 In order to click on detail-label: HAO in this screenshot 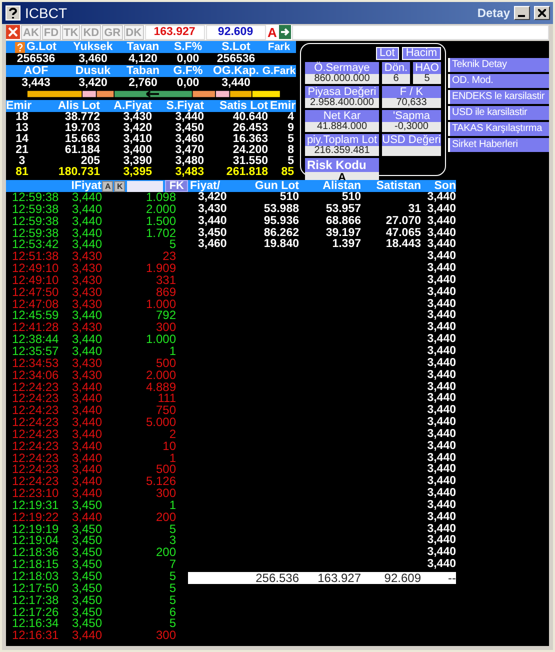, I will do `click(427, 68)`.